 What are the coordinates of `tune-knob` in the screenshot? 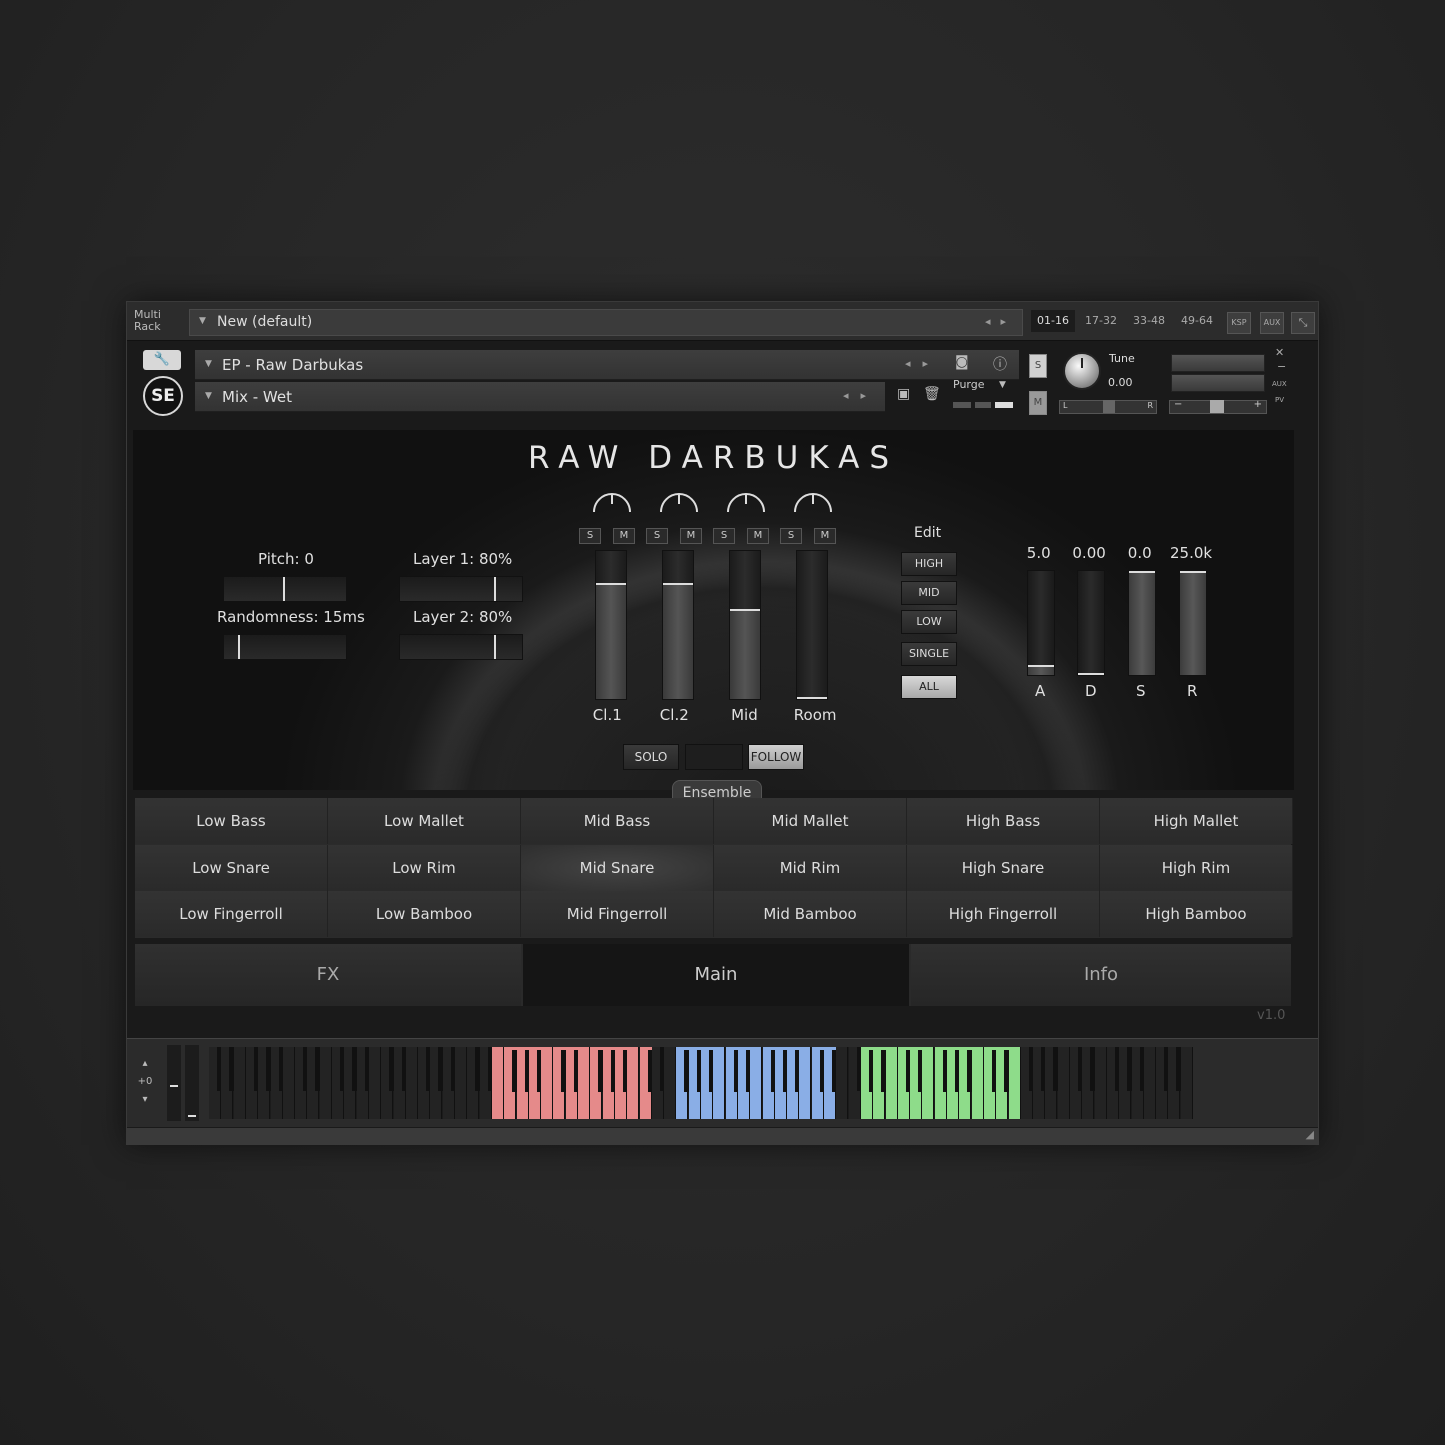 It's located at (1082, 371).